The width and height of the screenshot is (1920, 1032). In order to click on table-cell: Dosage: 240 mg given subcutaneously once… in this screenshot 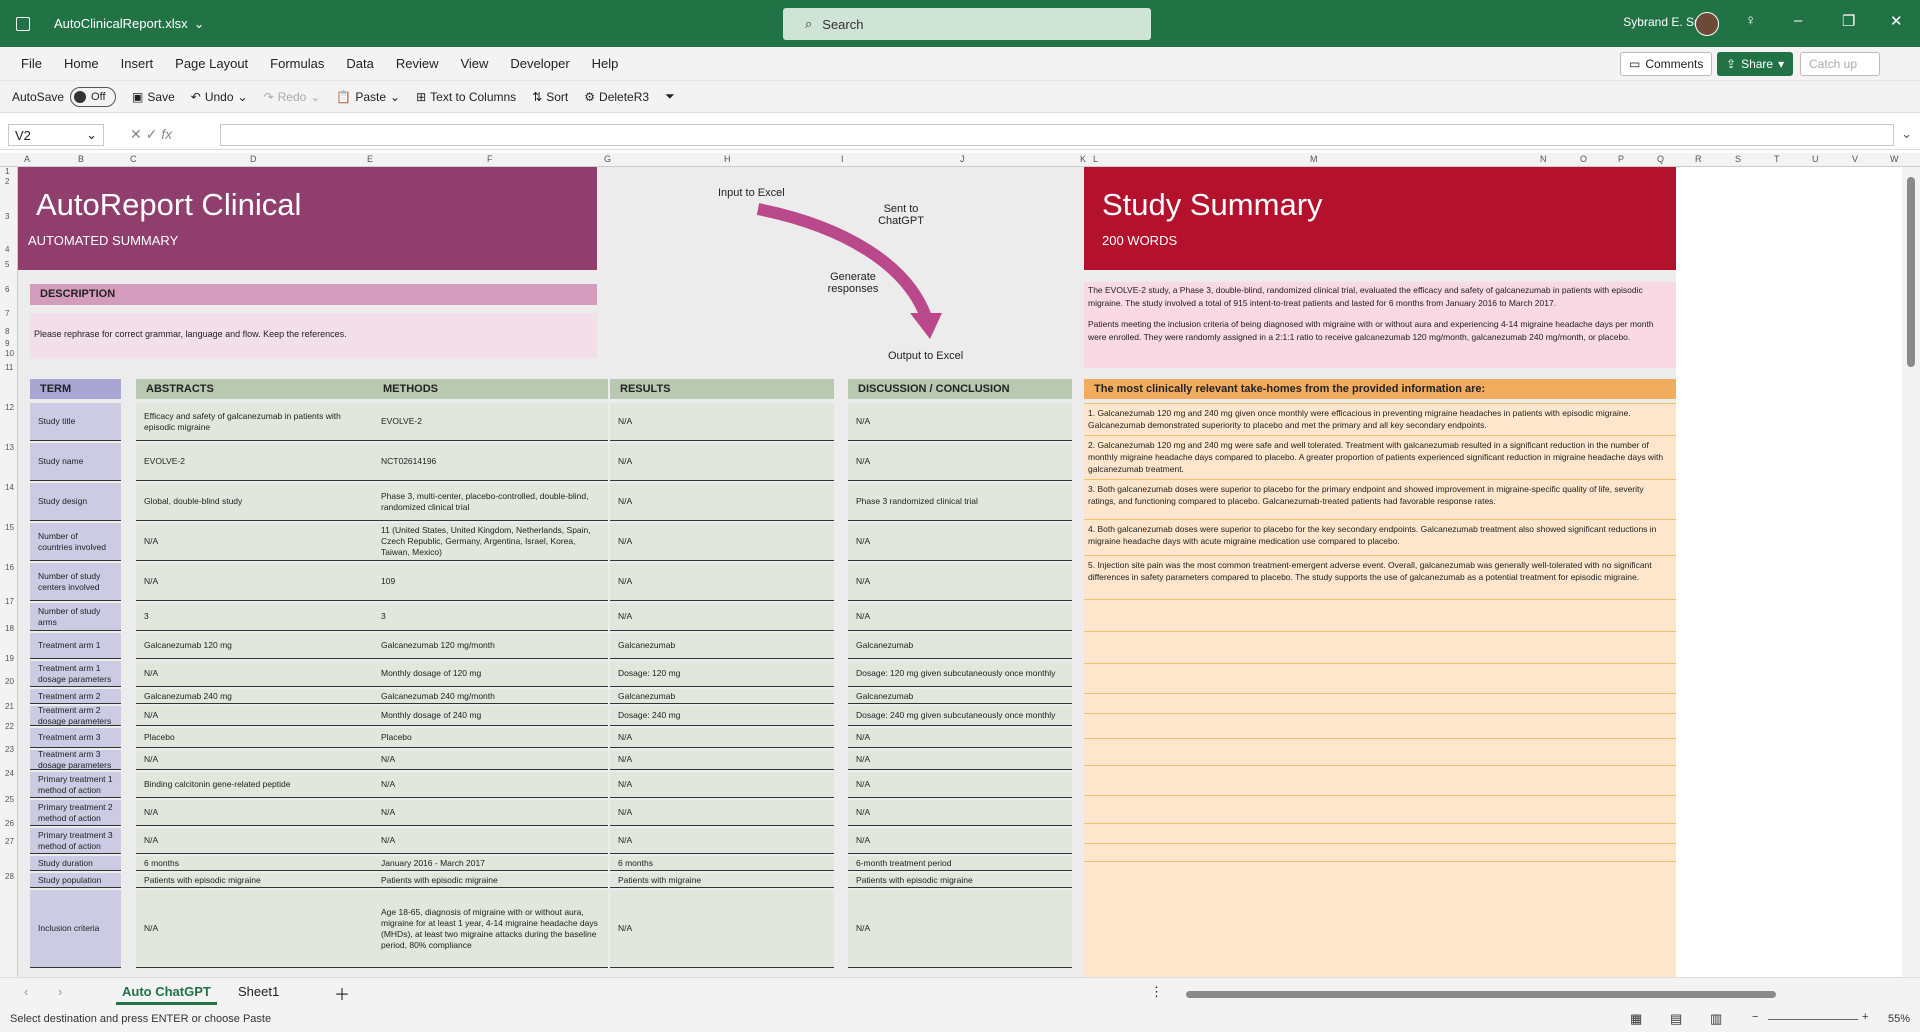, I will do `click(960, 716)`.